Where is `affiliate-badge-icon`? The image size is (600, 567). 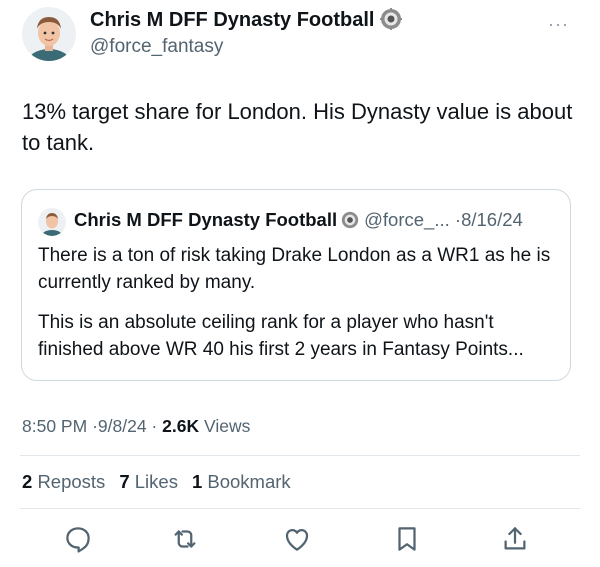 affiliate-badge-icon is located at coordinates (391, 19).